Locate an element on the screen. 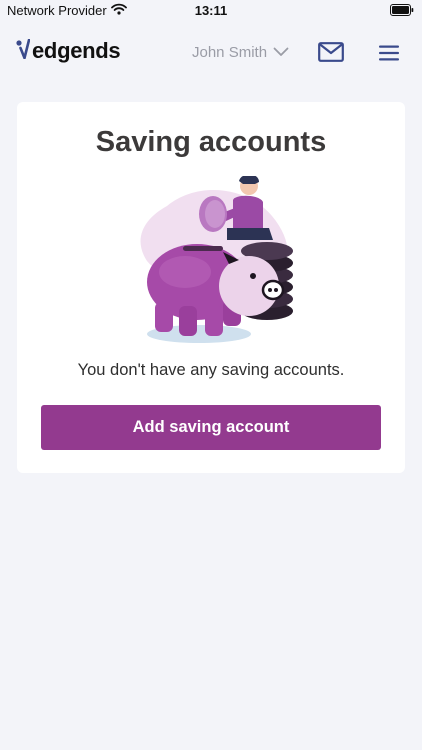  app-header: edgends John Smith is located at coordinates (211, 52).